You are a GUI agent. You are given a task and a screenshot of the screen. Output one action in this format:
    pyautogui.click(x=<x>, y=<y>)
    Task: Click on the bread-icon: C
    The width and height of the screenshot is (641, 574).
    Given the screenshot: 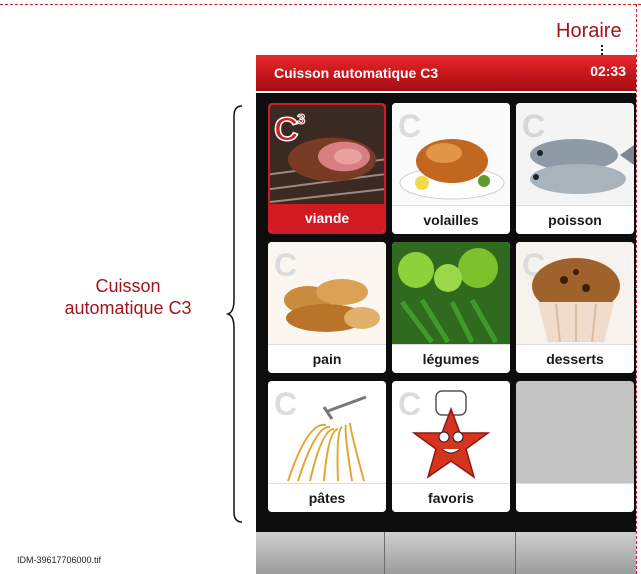 What is the action you would take?
    pyautogui.click(x=327, y=293)
    